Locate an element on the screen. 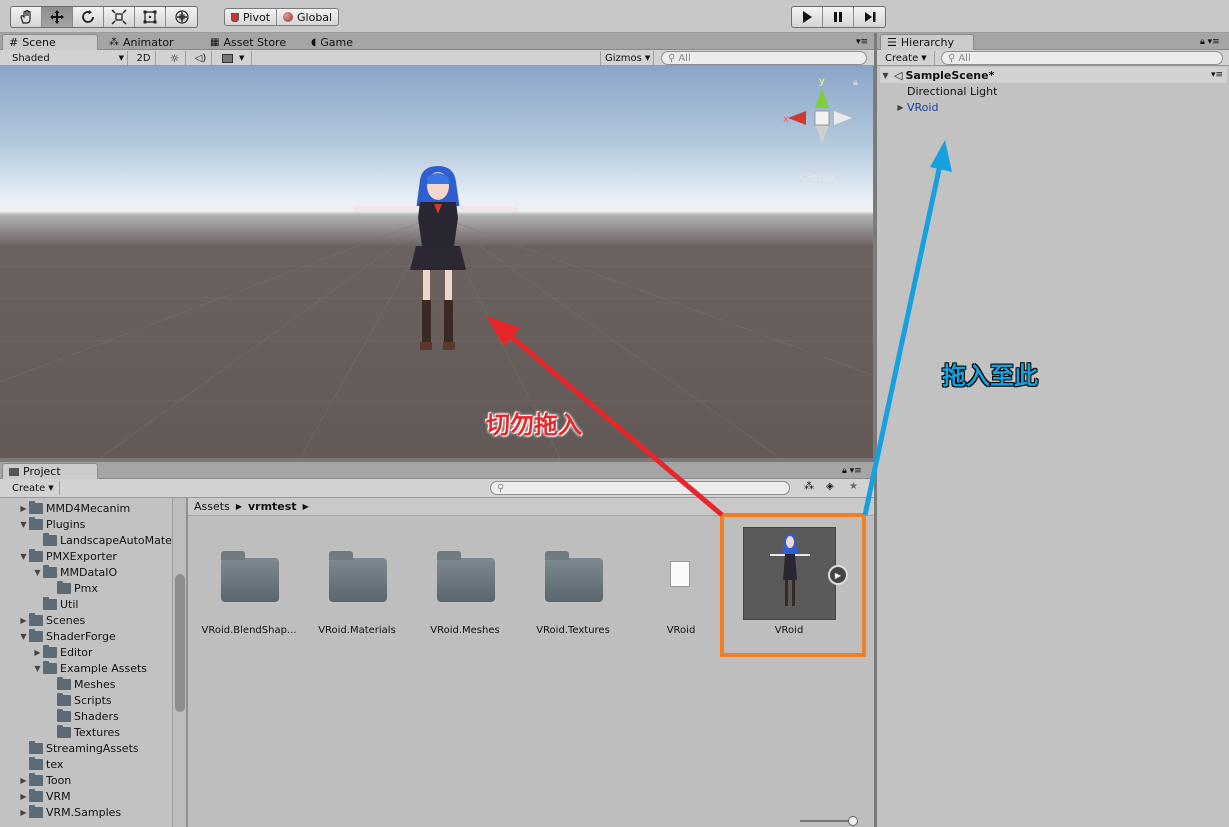 The width and height of the screenshot is (1229, 827). tree-item: Util is located at coordinates (39, 604).